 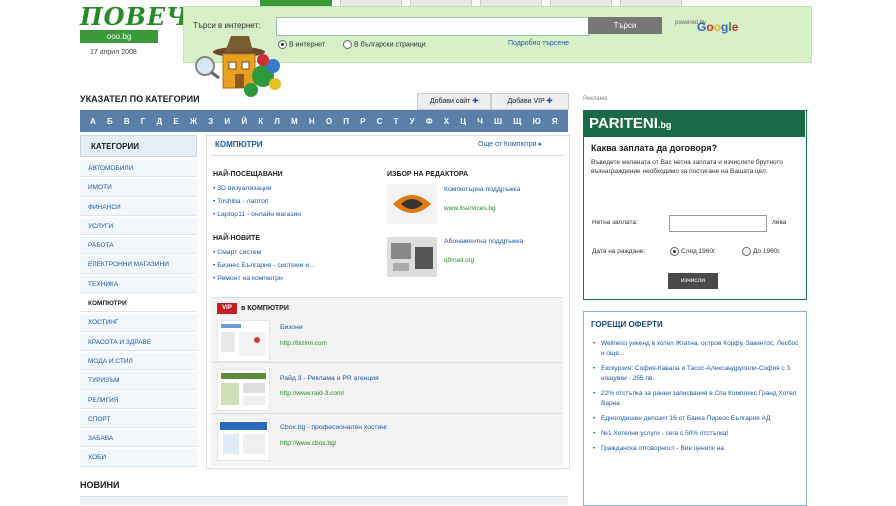 I want to click on alphabet-letter: Т, so click(x=396, y=121).